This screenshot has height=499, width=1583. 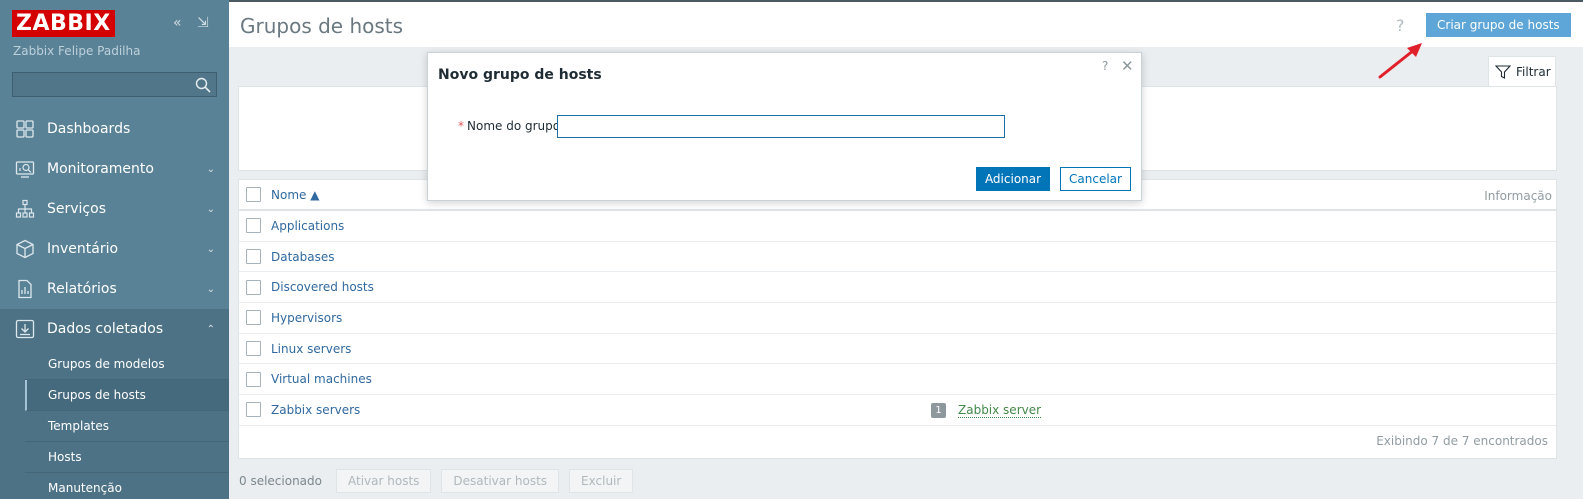 What do you see at coordinates (76, 209) in the screenshot?
I see `nav-label: Serviços` at bounding box center [76, 209].